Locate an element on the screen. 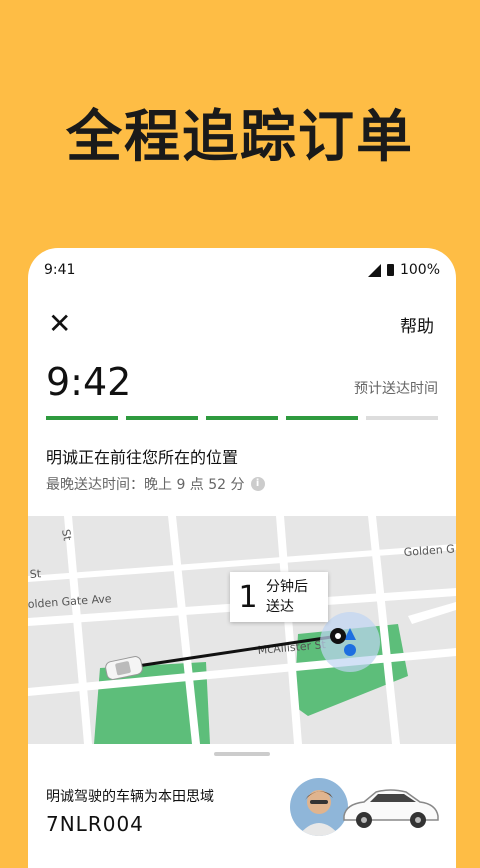  car-description: 明诚驾驶的车辆为本田思域 is located at coordinates (130, 797).